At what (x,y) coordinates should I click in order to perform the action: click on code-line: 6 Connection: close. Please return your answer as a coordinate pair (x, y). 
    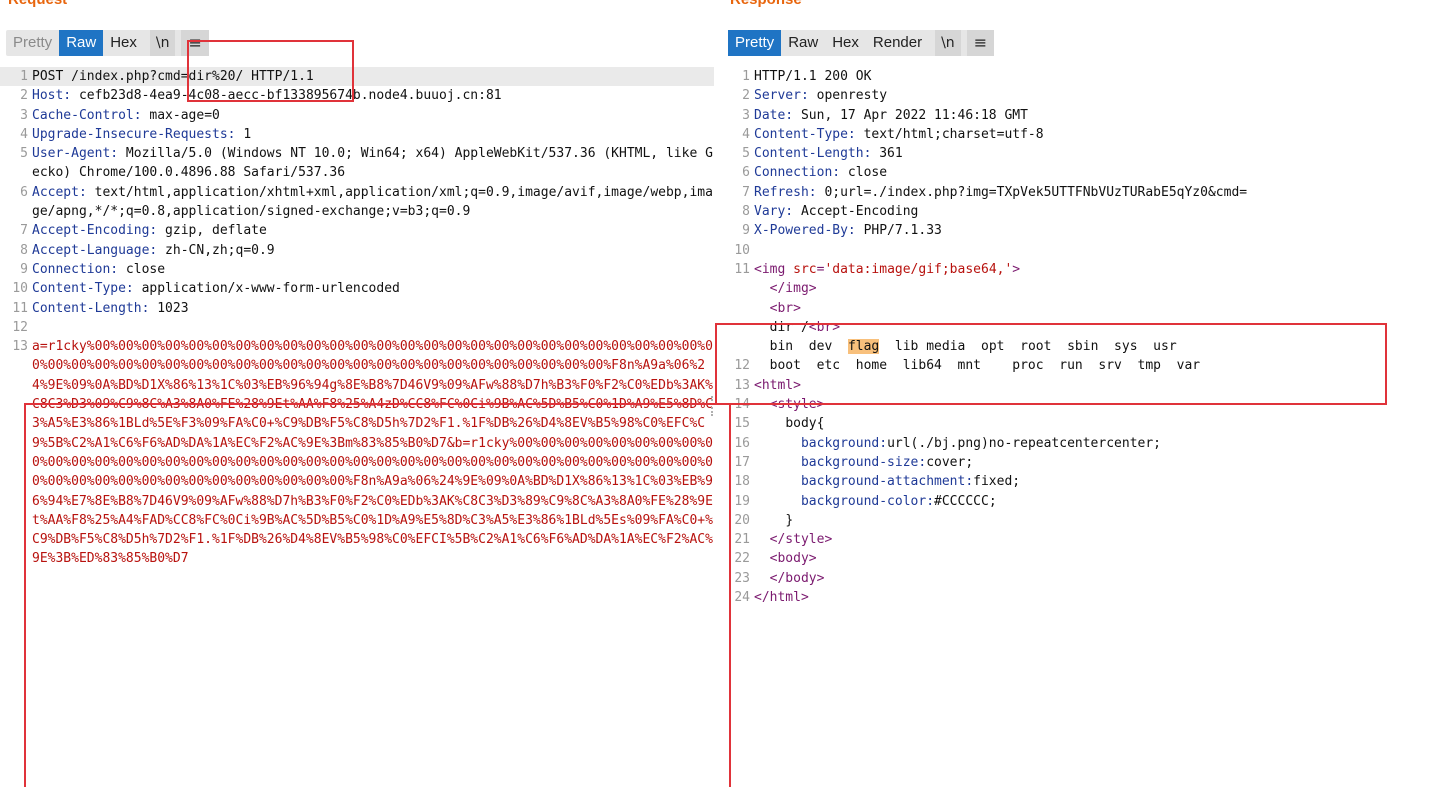
    Looking at the image, I should click on (1080, 172).